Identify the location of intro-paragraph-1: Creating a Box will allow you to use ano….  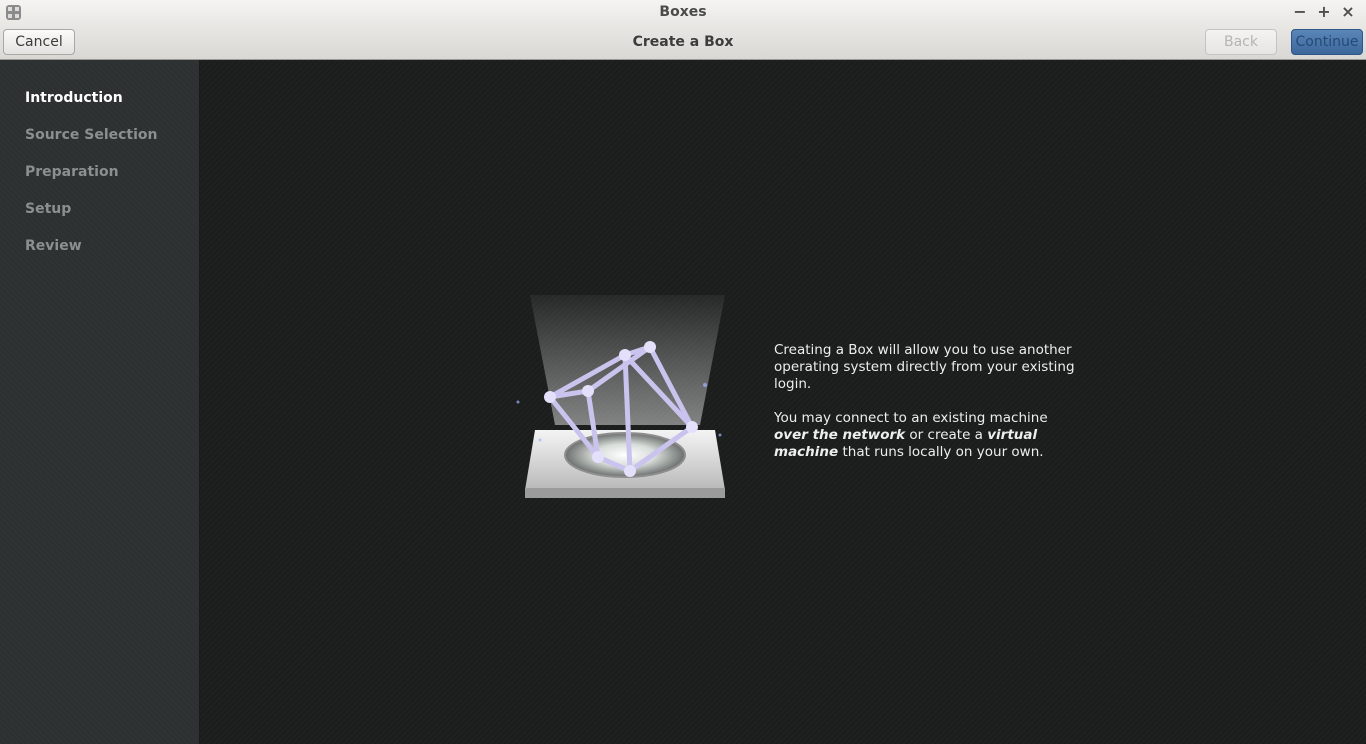
(924, 367).